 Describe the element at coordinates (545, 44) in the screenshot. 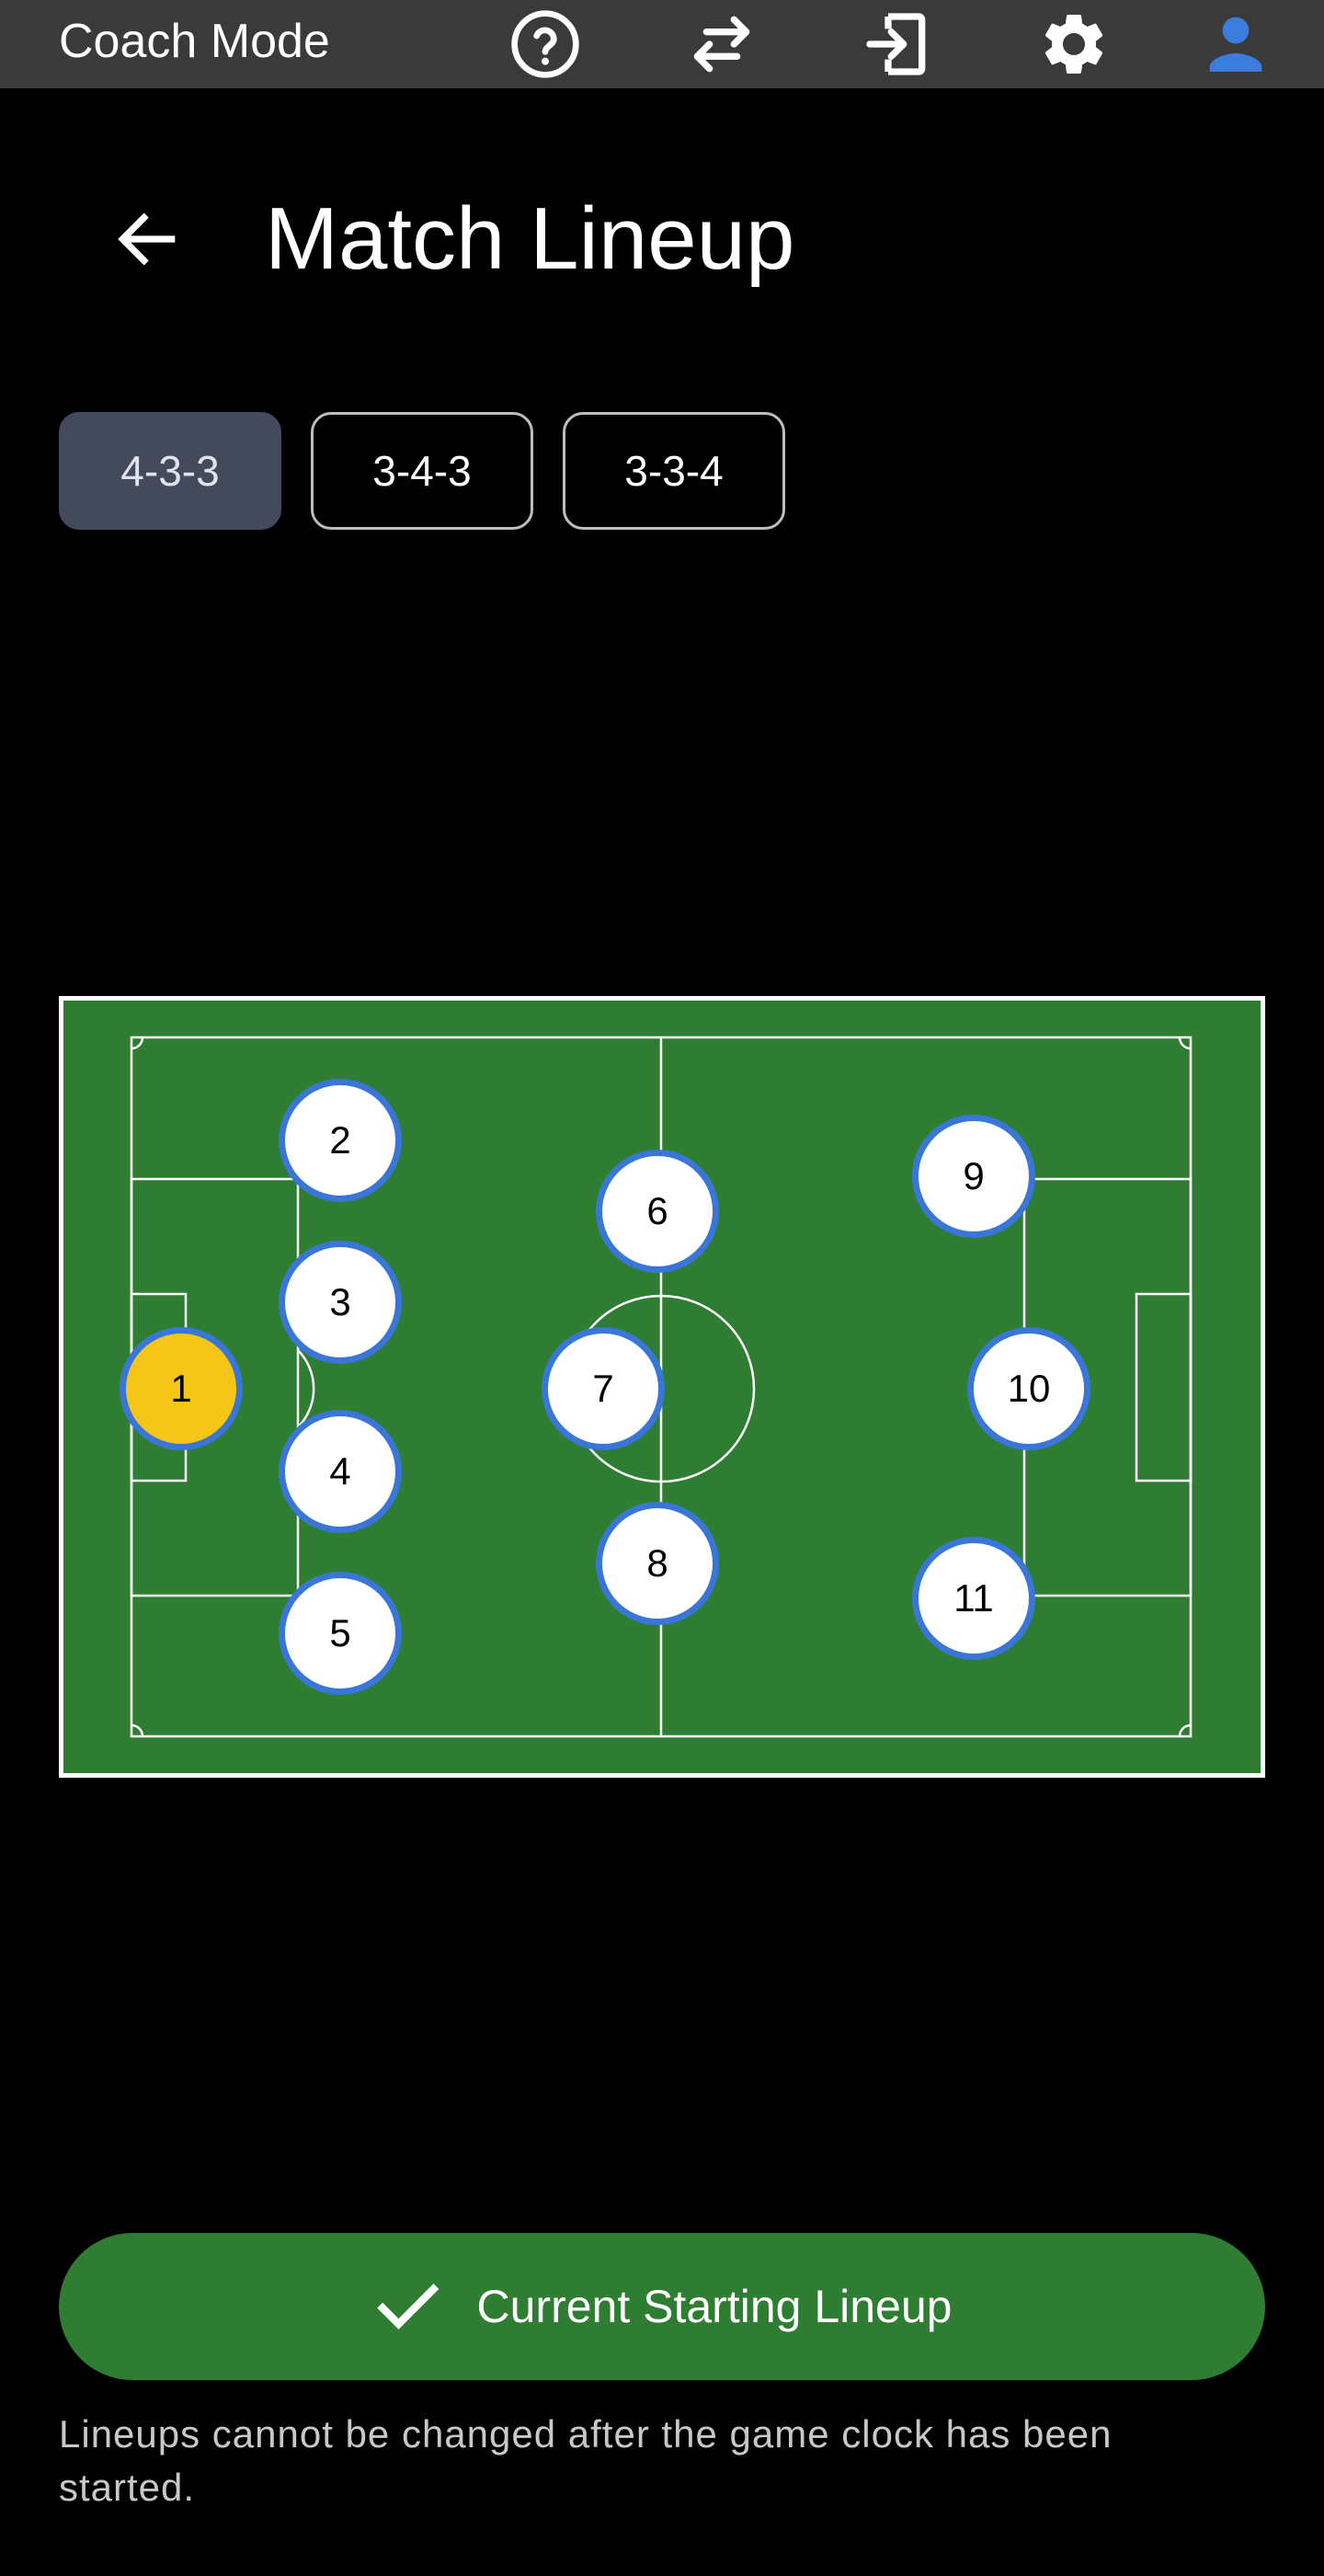

I see `help-icon` at that location.